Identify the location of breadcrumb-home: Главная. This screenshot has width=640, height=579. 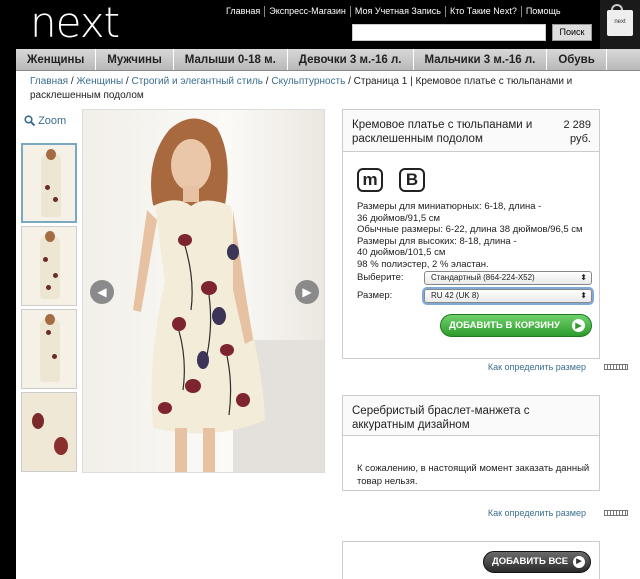
(49, 81).